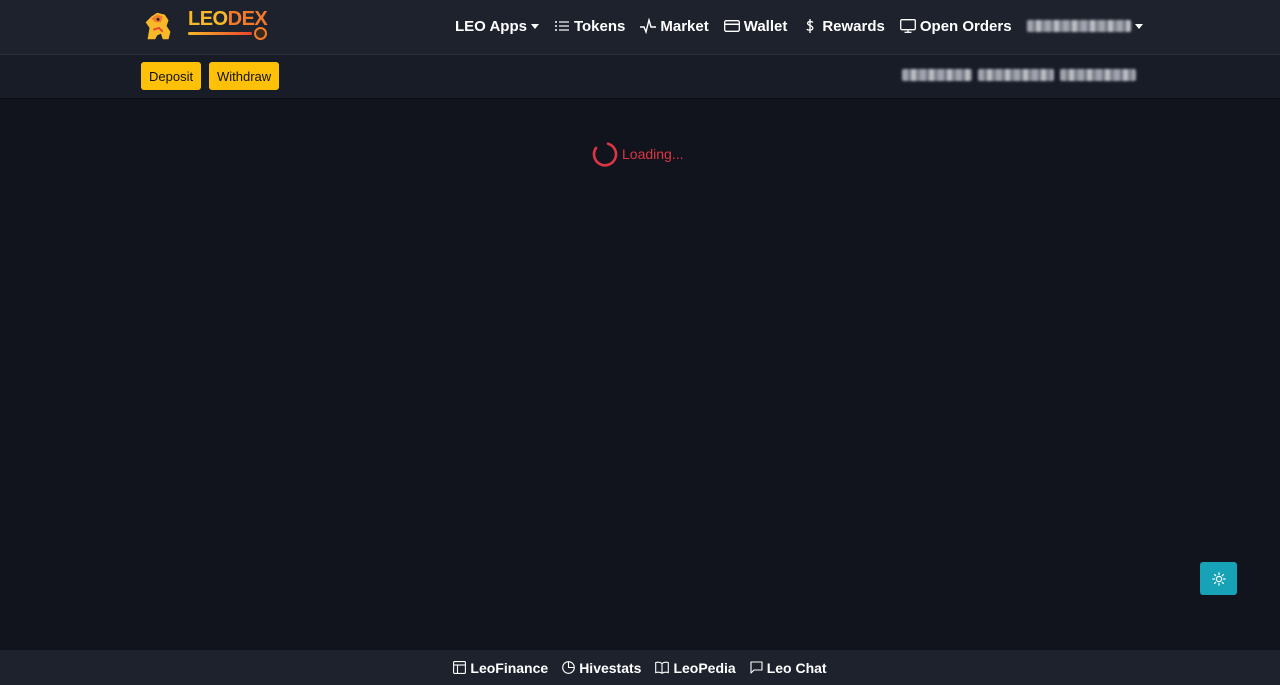  What do you see at coordinates (704, 667) in the screenshot?
I see `footer-link-label: LeoPedia` at bounding box center [704, 667].